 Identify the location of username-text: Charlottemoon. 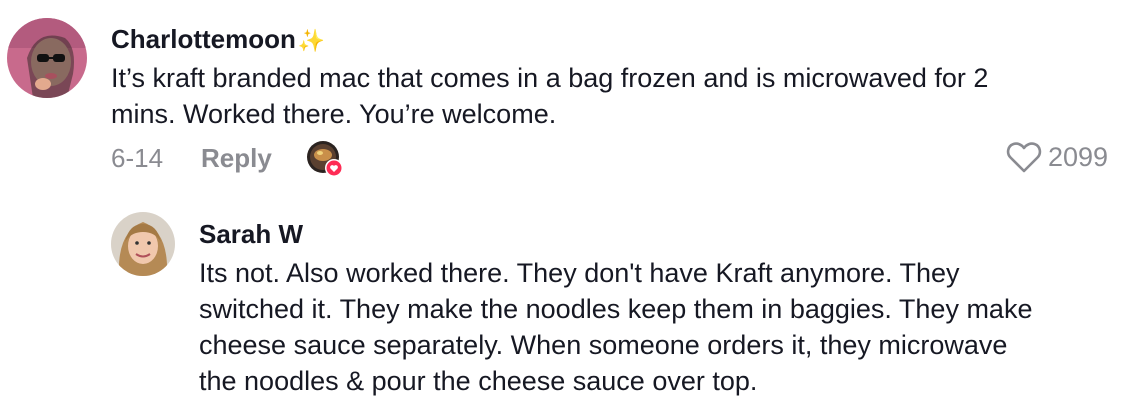
(203, 39).